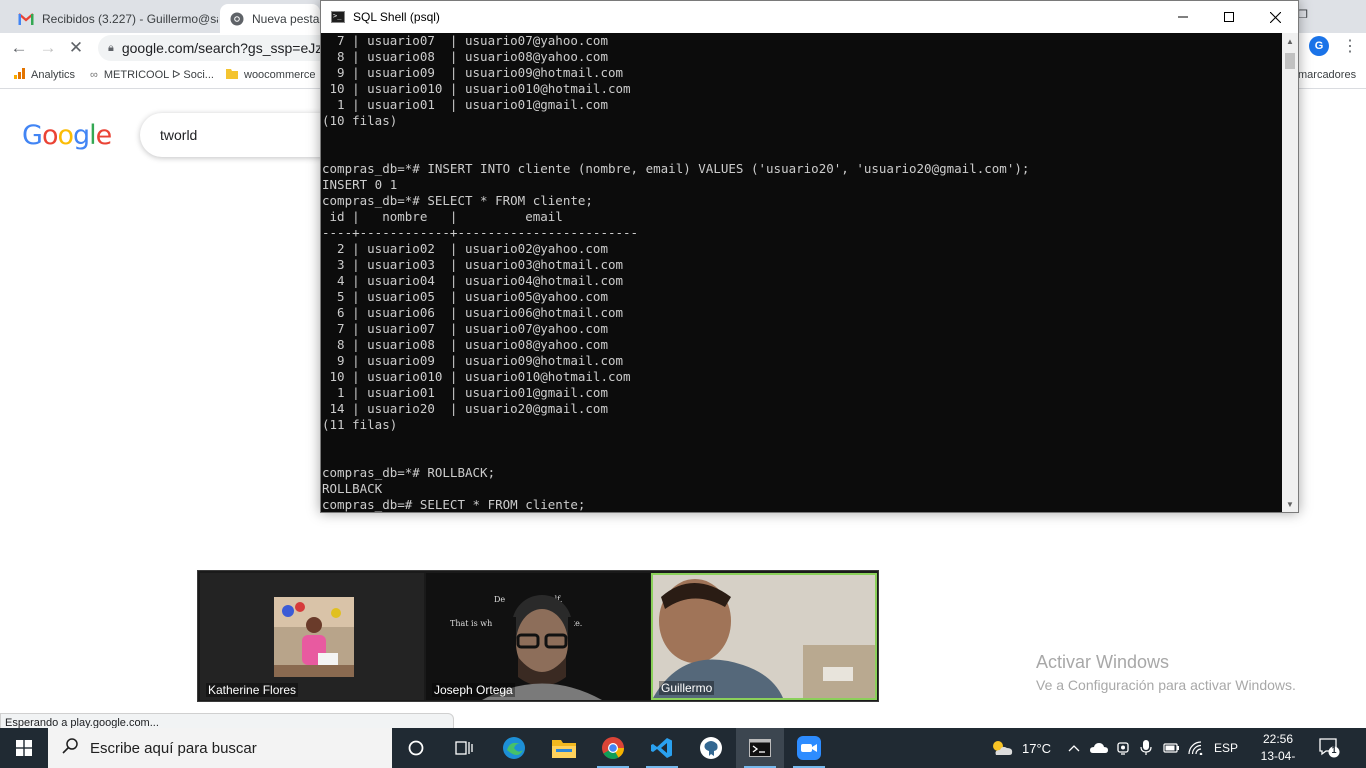  What do you see at coordinates (104, 135) in the screenshot?
I see `logo-letter: e` at bounding box center [104, 135].